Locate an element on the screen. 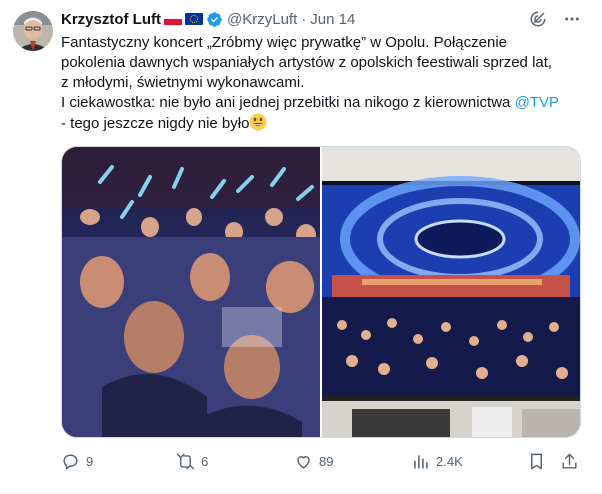 This screenshot has height=494, width=602. tweet-text-segment: - tego jeszcze nigdy nie było is located at coordinates (155, 123).